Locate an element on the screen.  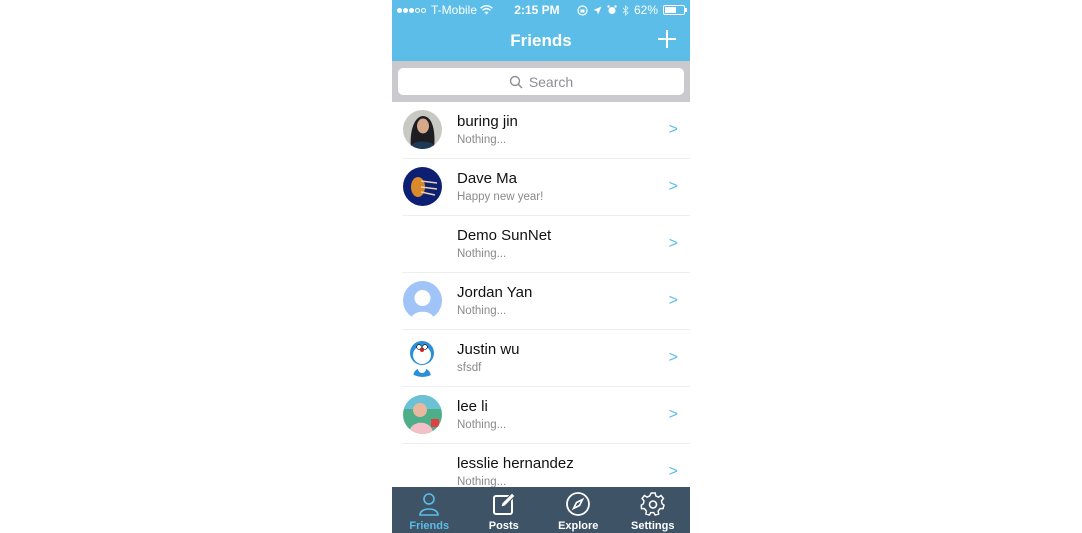
friend-name: Dave Ma is located at coordinates (487, 178).